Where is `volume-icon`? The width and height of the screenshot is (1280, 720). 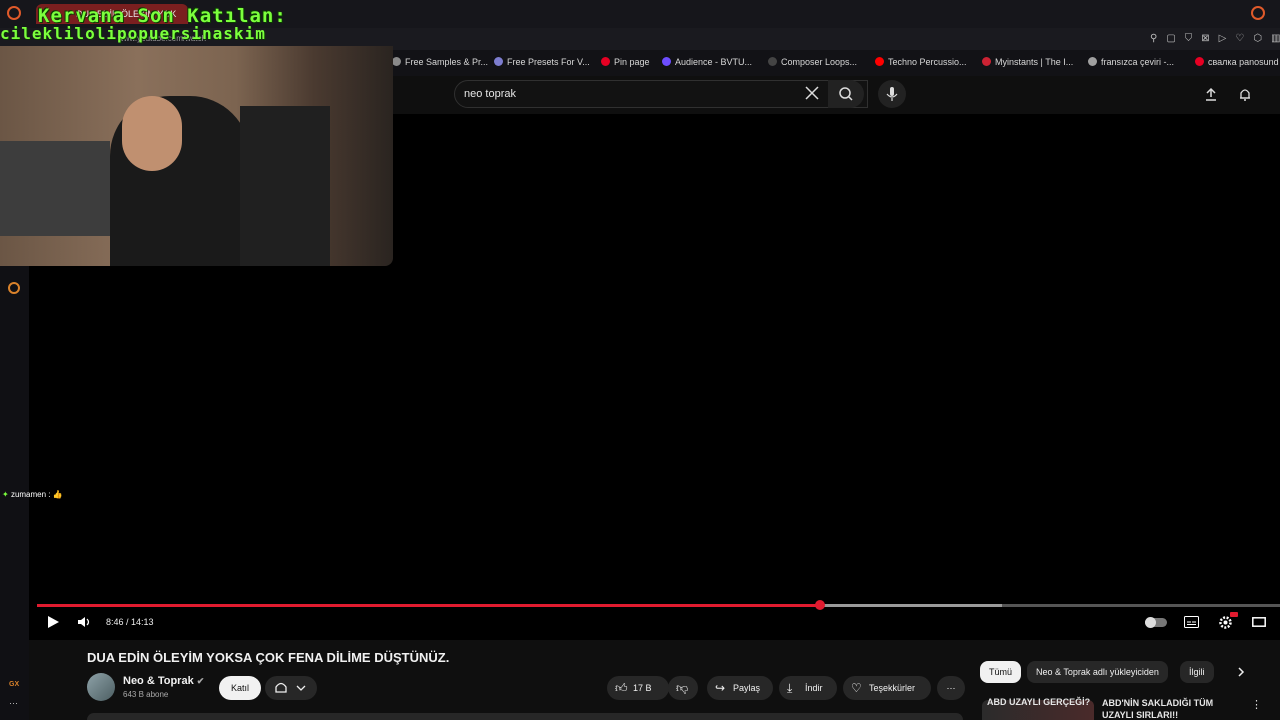
volume-icon is located at coordinates (84, 622).